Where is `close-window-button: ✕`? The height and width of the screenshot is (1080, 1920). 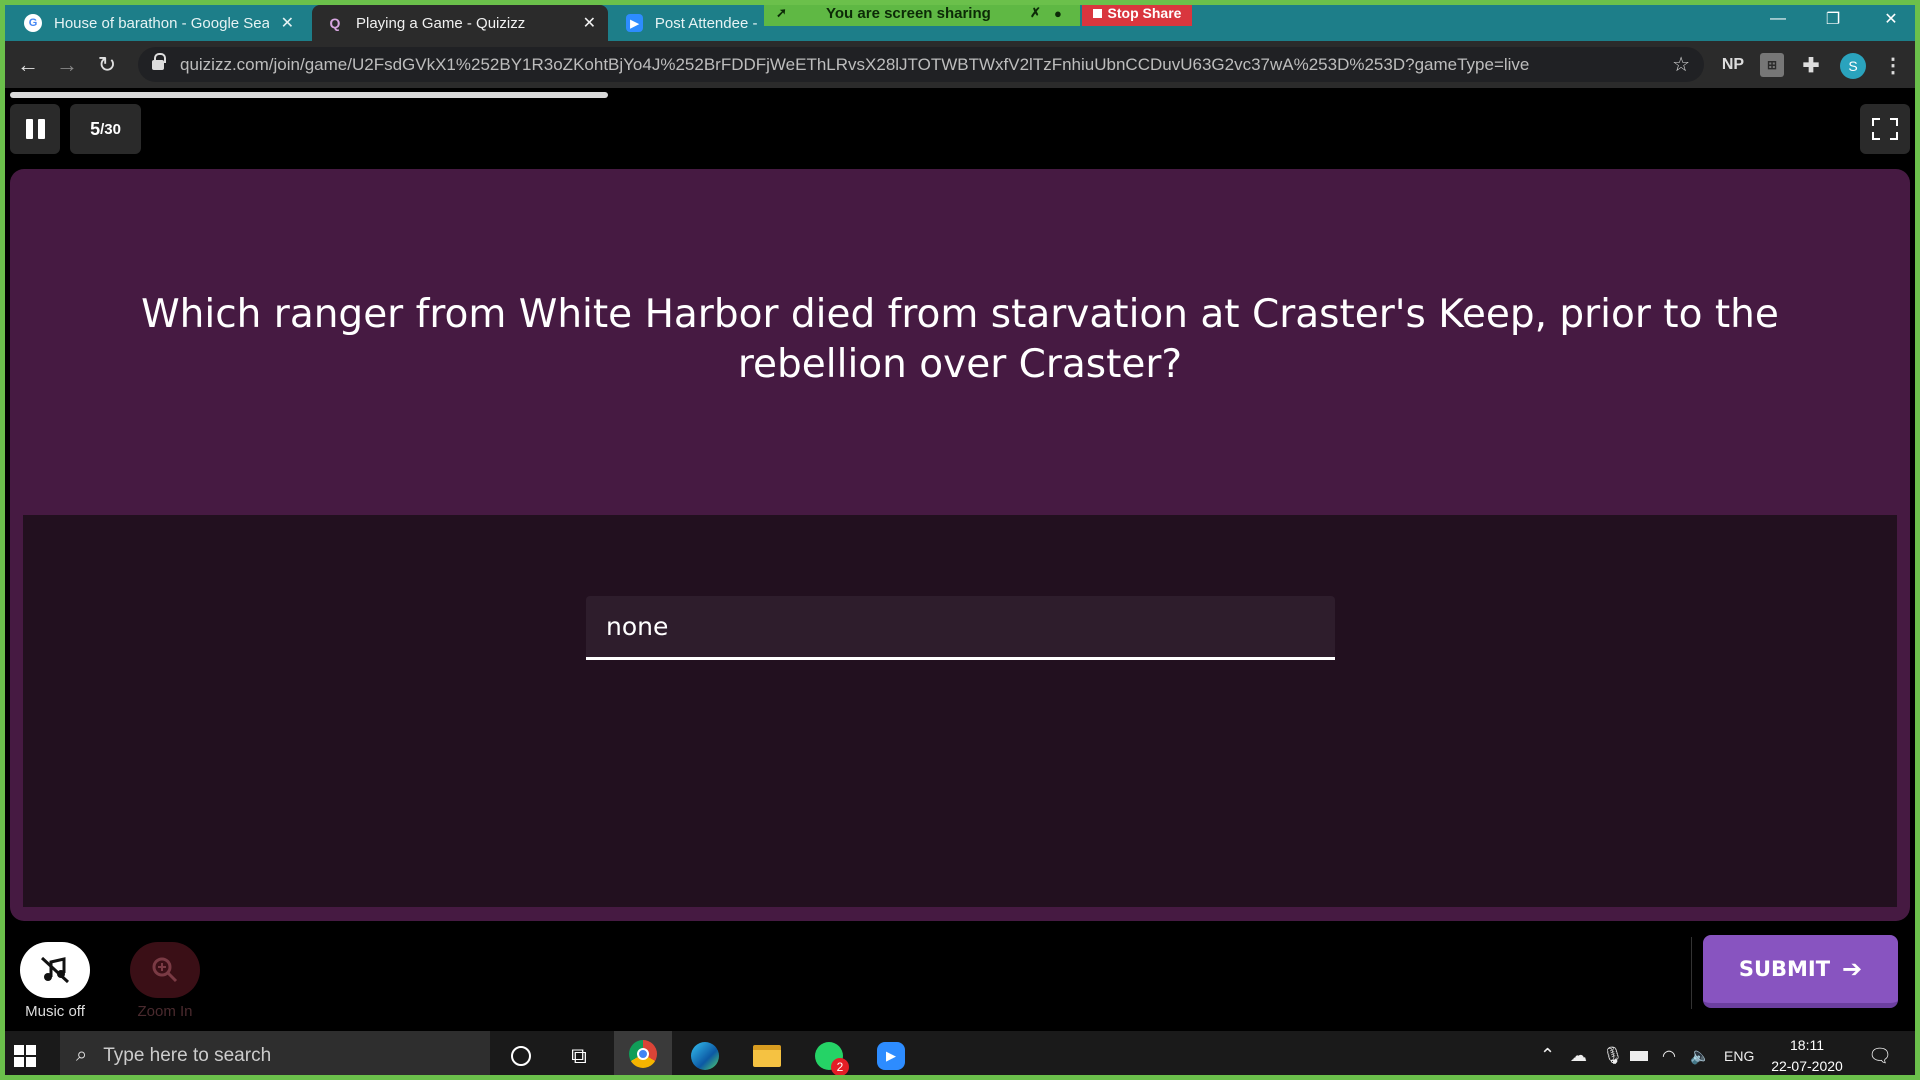 close-window-button: ✕ is located at coordinates (1891, 19).